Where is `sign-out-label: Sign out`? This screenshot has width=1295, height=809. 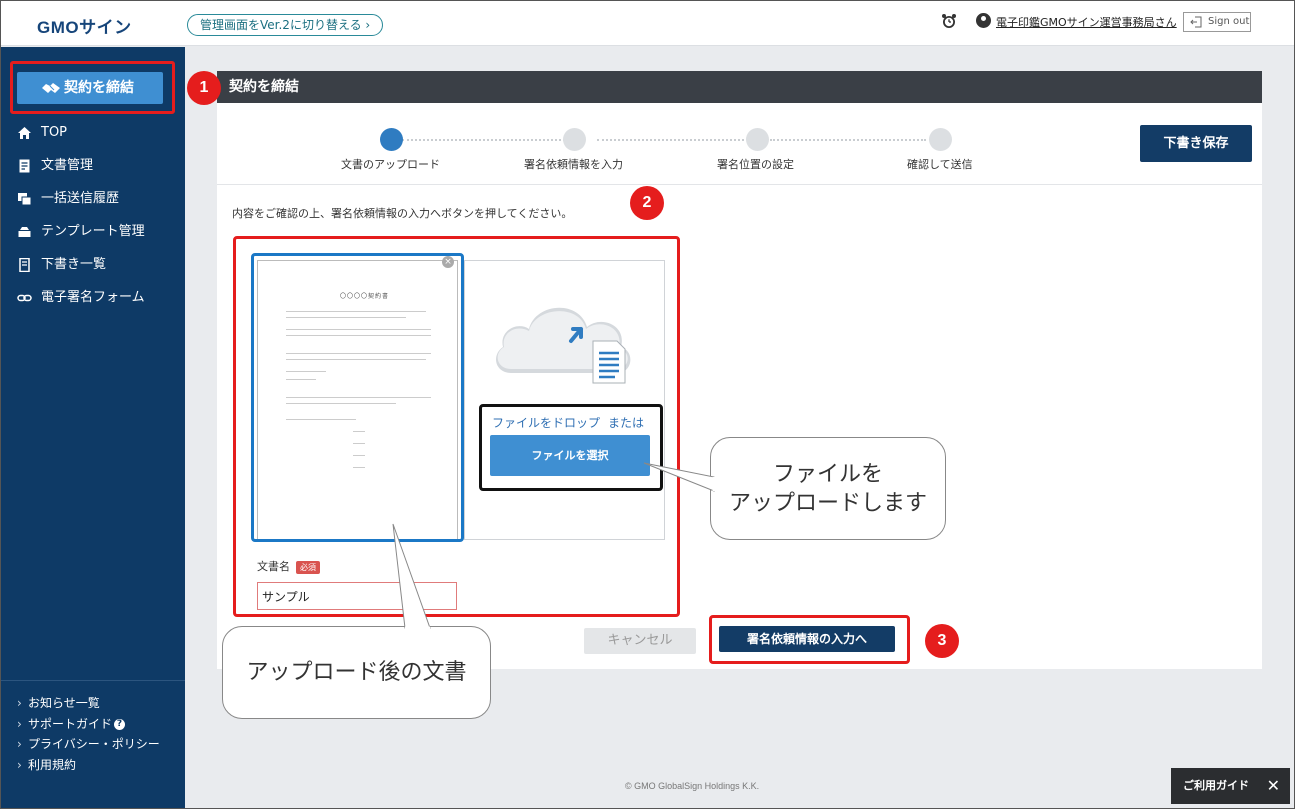 sign-out-label: Sign out is located at coordinates (1229, 21).